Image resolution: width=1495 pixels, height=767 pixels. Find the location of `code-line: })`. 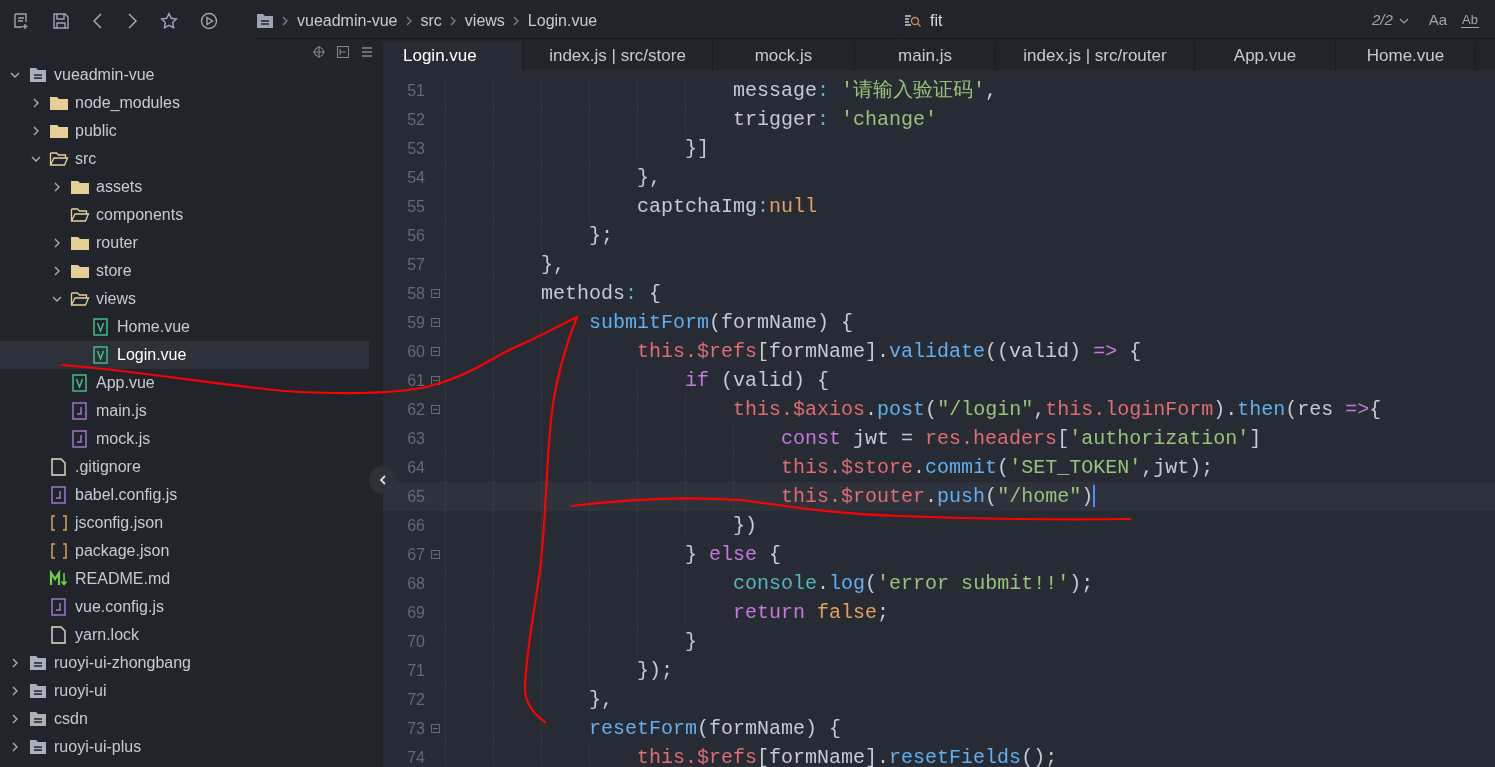

code-line: }) is located at coordinates (745, 525).